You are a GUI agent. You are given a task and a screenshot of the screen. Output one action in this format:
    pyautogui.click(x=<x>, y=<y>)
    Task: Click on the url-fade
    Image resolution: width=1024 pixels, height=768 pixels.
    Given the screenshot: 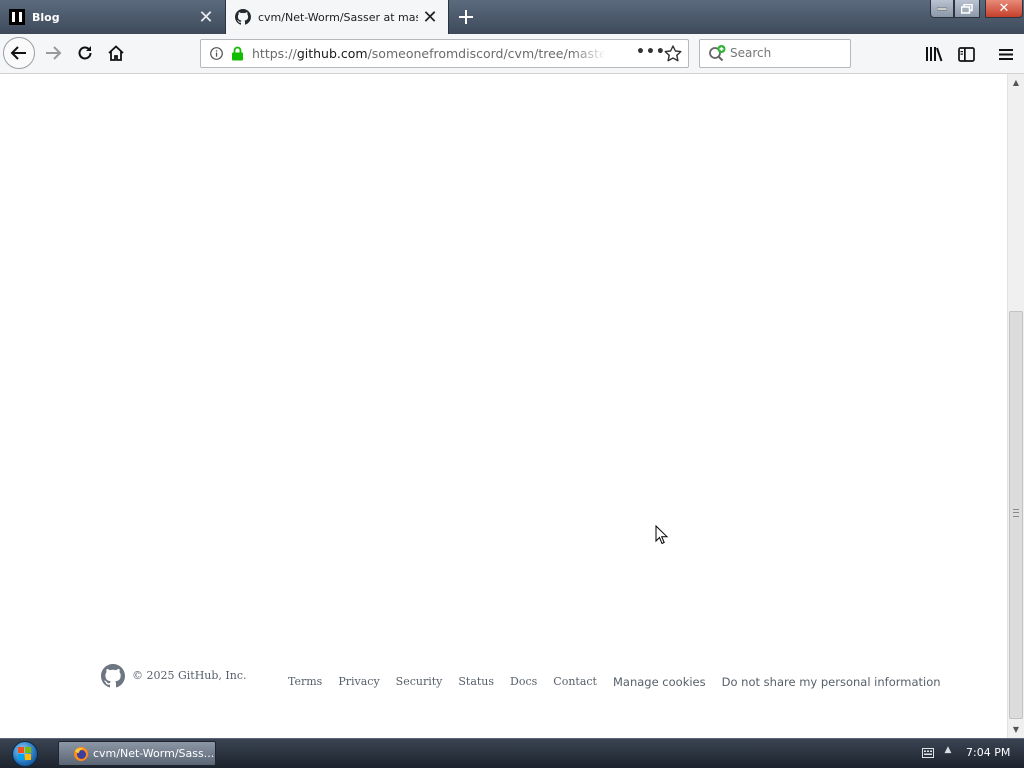 What is the action you would take?
    pyautogui.click(x=589, y=53)
    